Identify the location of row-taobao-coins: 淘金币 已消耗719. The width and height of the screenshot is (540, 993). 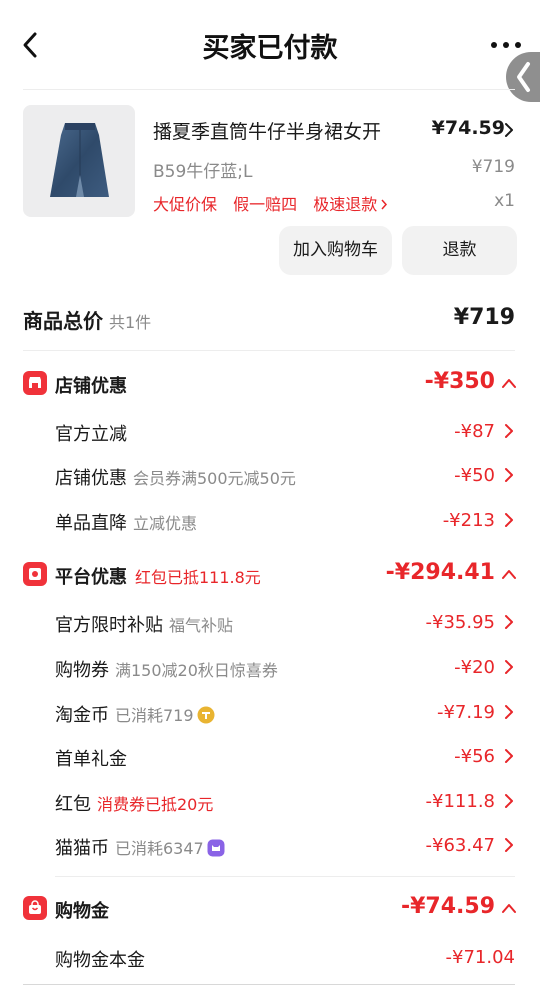
(135, 714).